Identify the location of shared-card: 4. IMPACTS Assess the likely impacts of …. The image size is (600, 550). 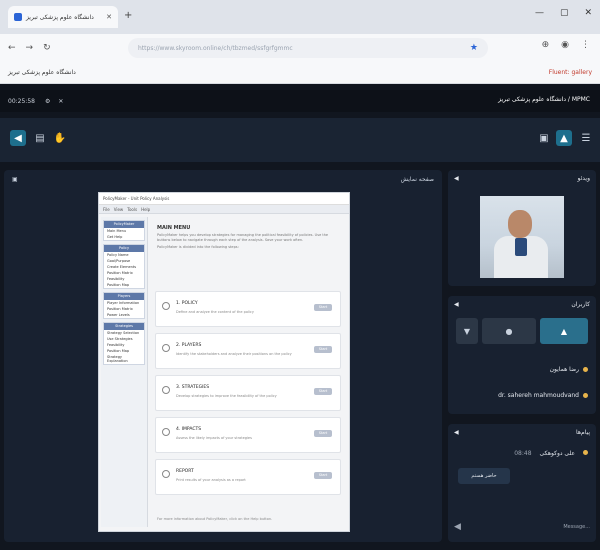
(248, 435).